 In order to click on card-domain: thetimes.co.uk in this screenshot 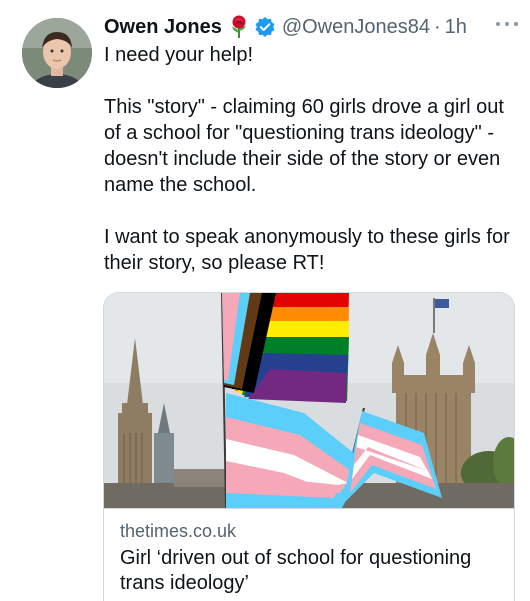, I will do `click(178, 531)`.